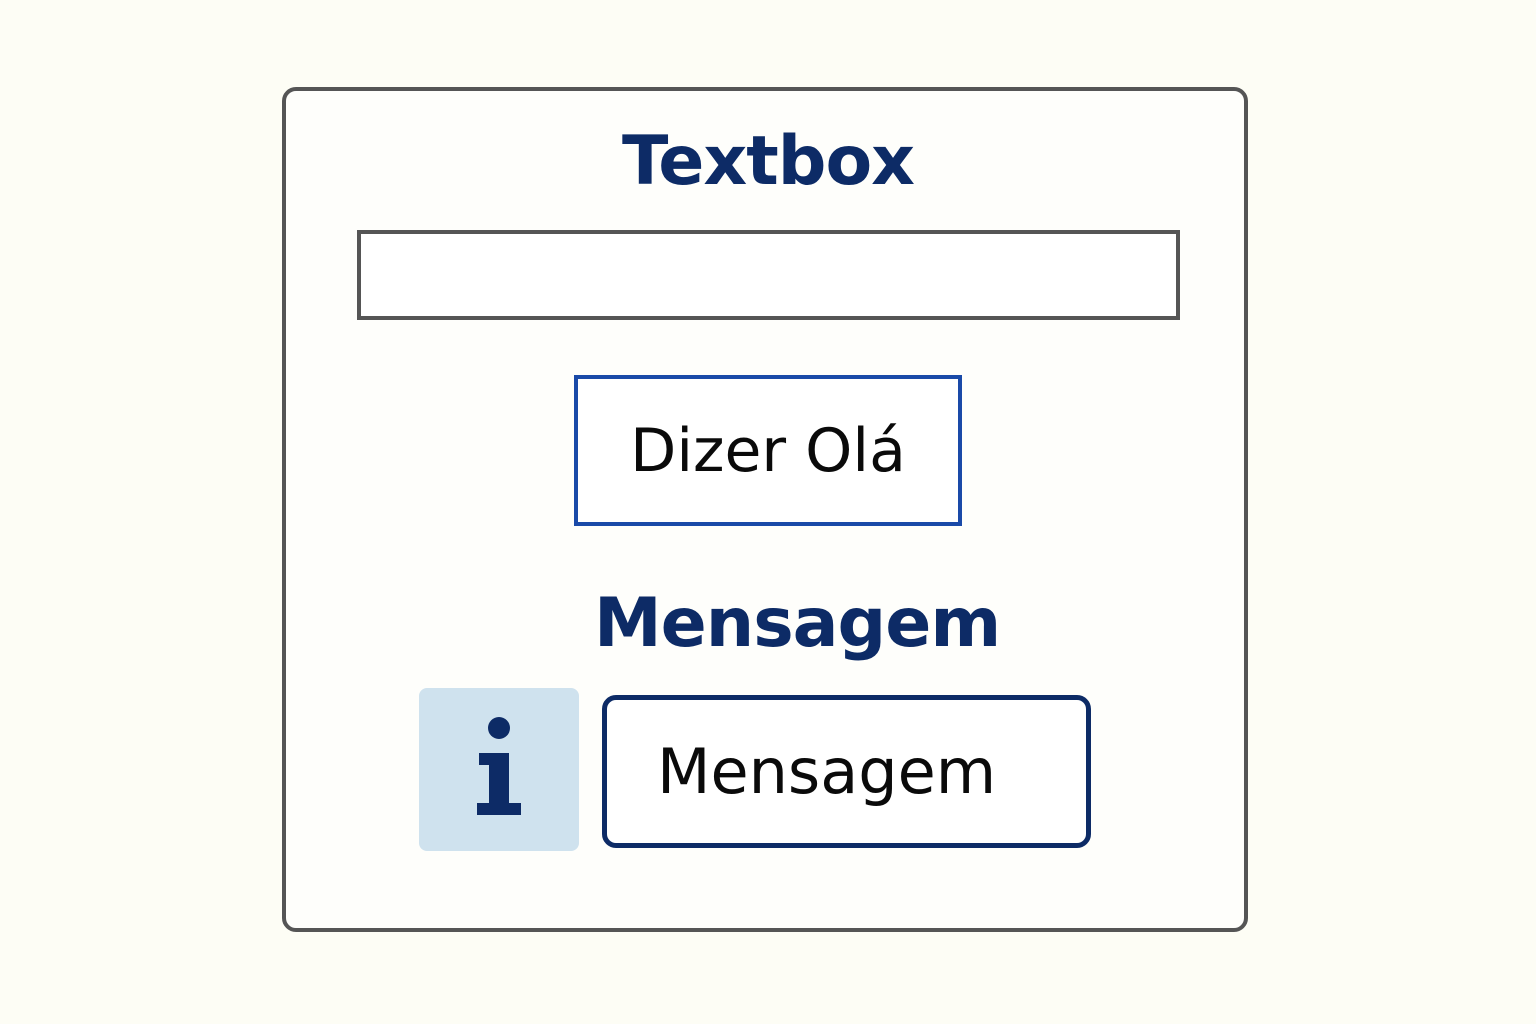  What do you see at coordinates (499, 765) in the screenshot?
I see `info-icon` at bounding box center [499, 765].